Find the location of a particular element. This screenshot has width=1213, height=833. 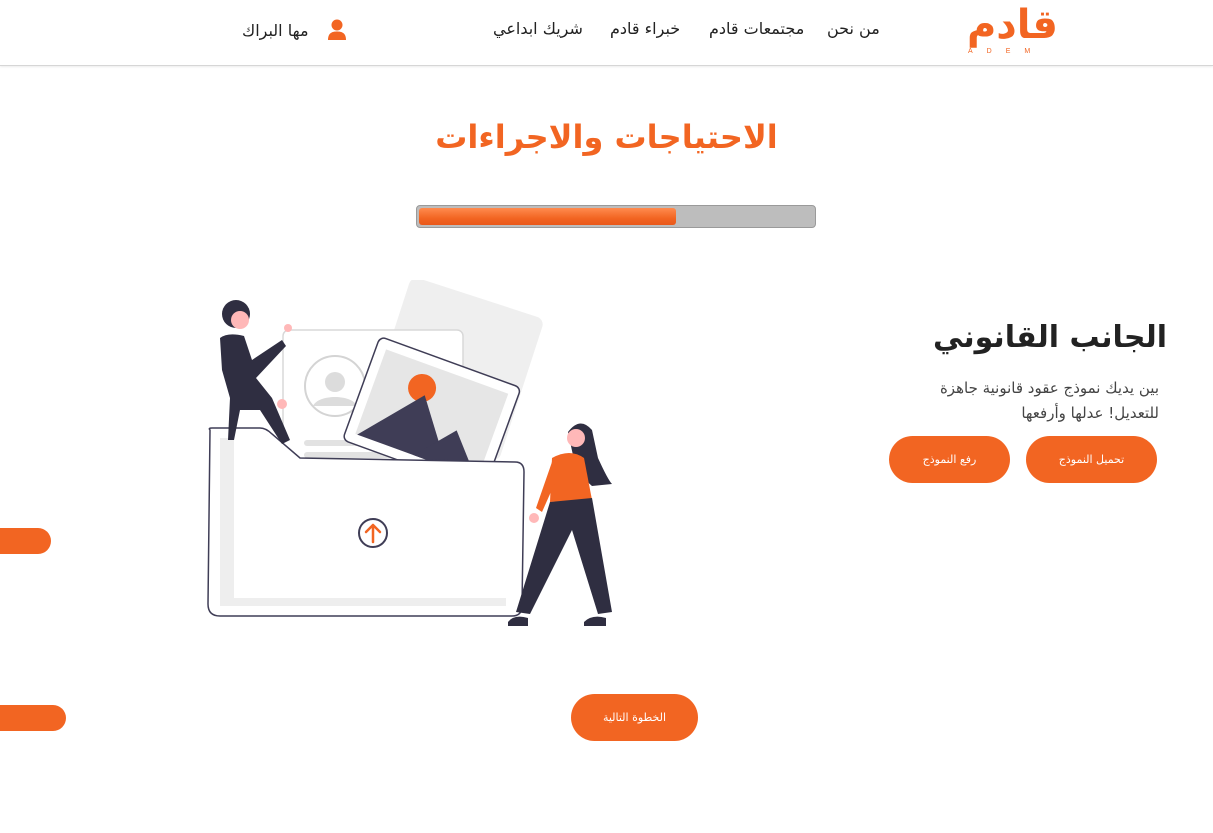

progress-bar is located at coordinates (616, 216).